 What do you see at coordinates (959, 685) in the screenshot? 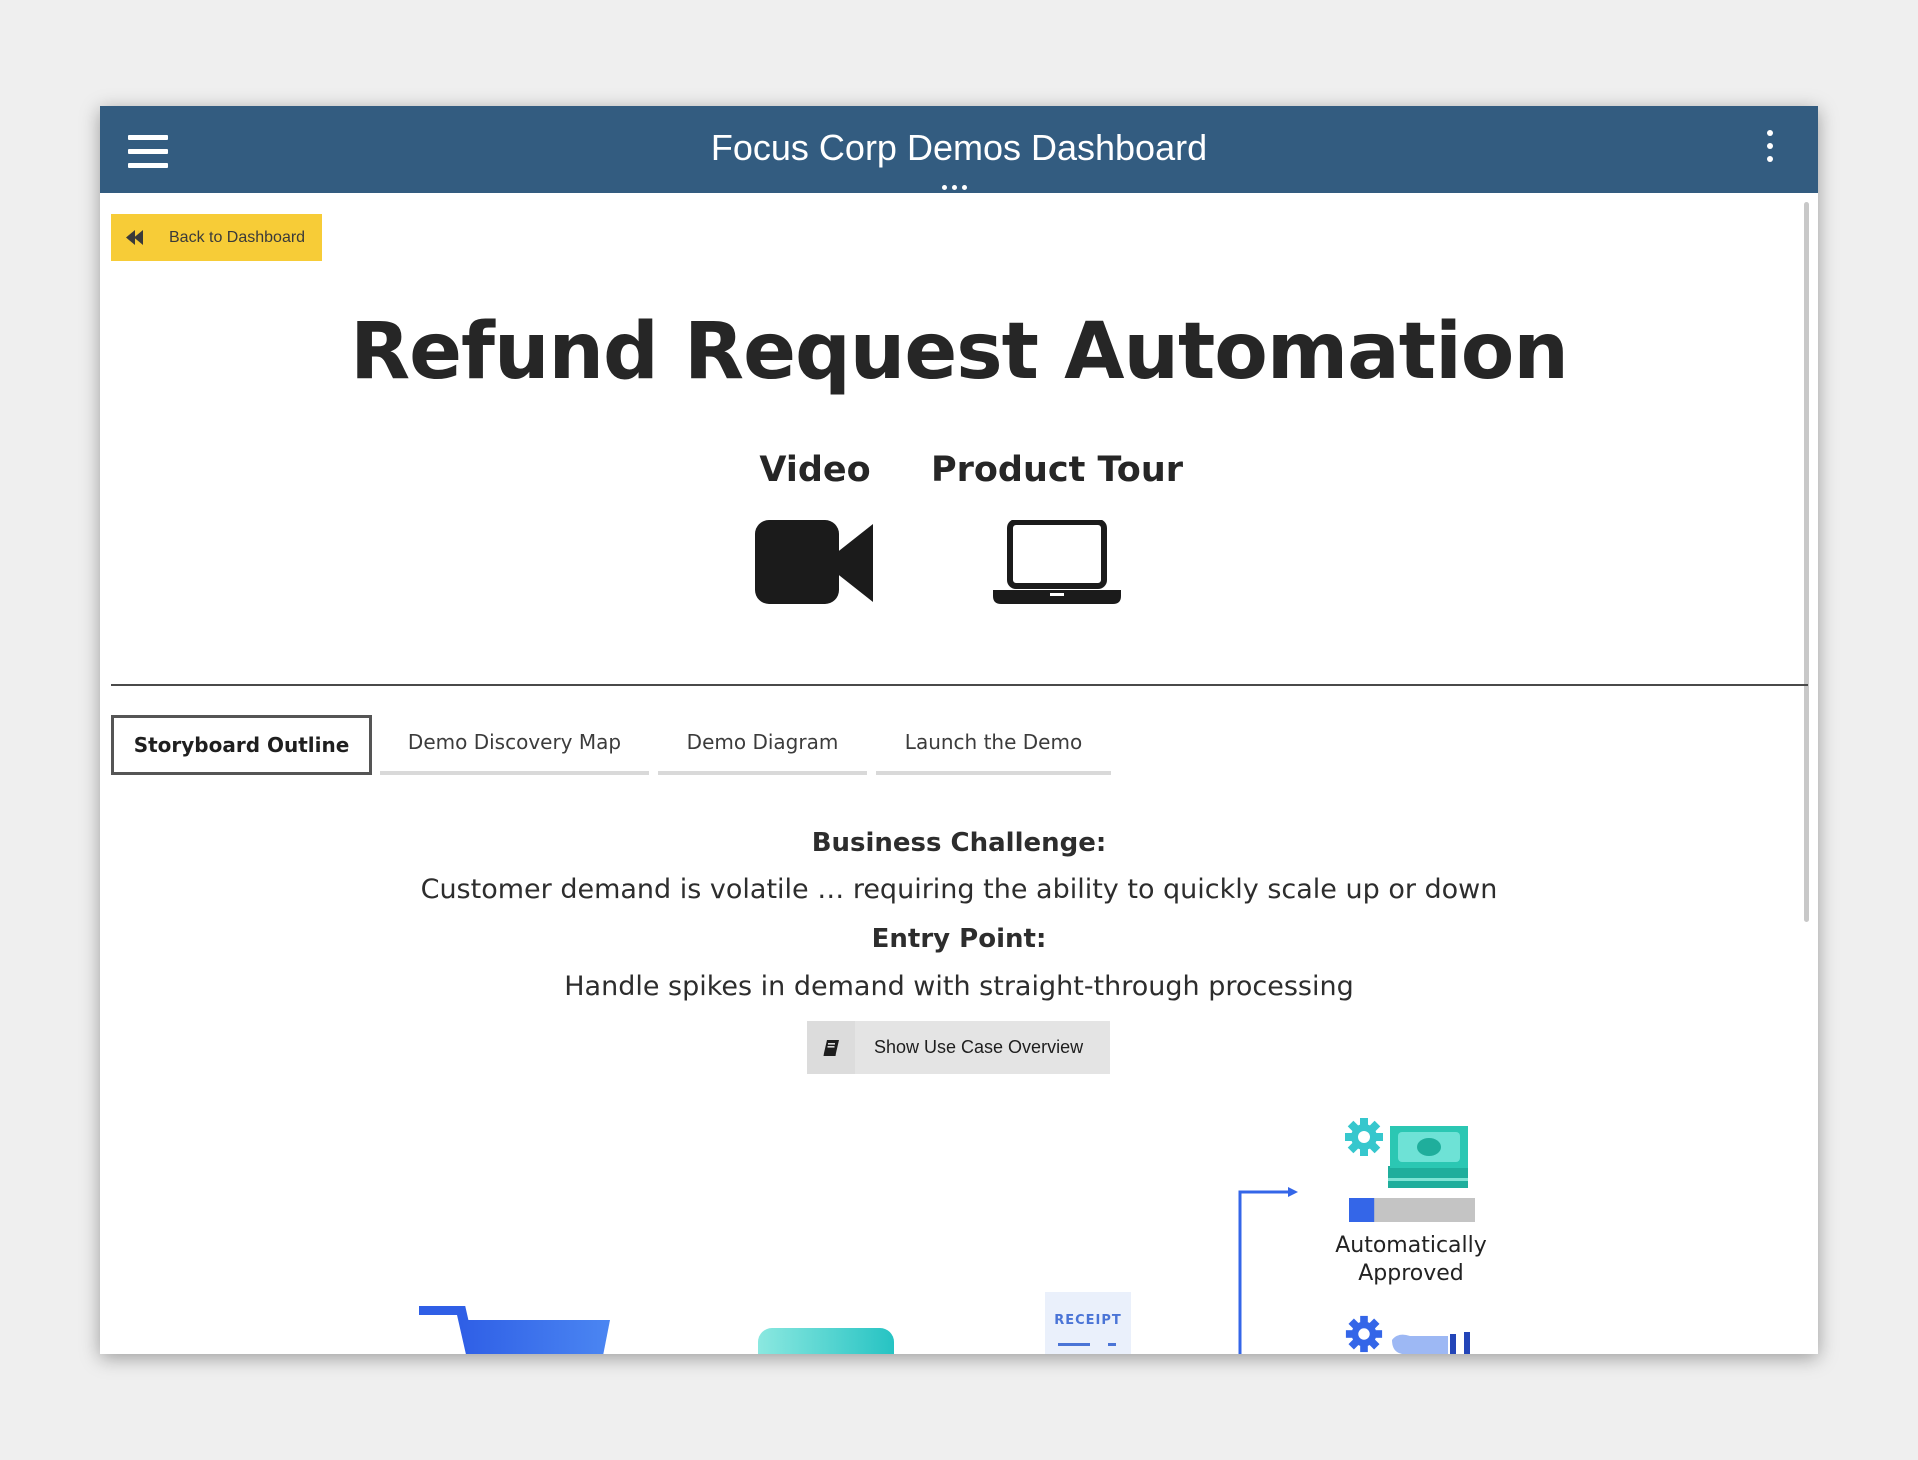
I see `section-divider` at bounding box center [959, 685].